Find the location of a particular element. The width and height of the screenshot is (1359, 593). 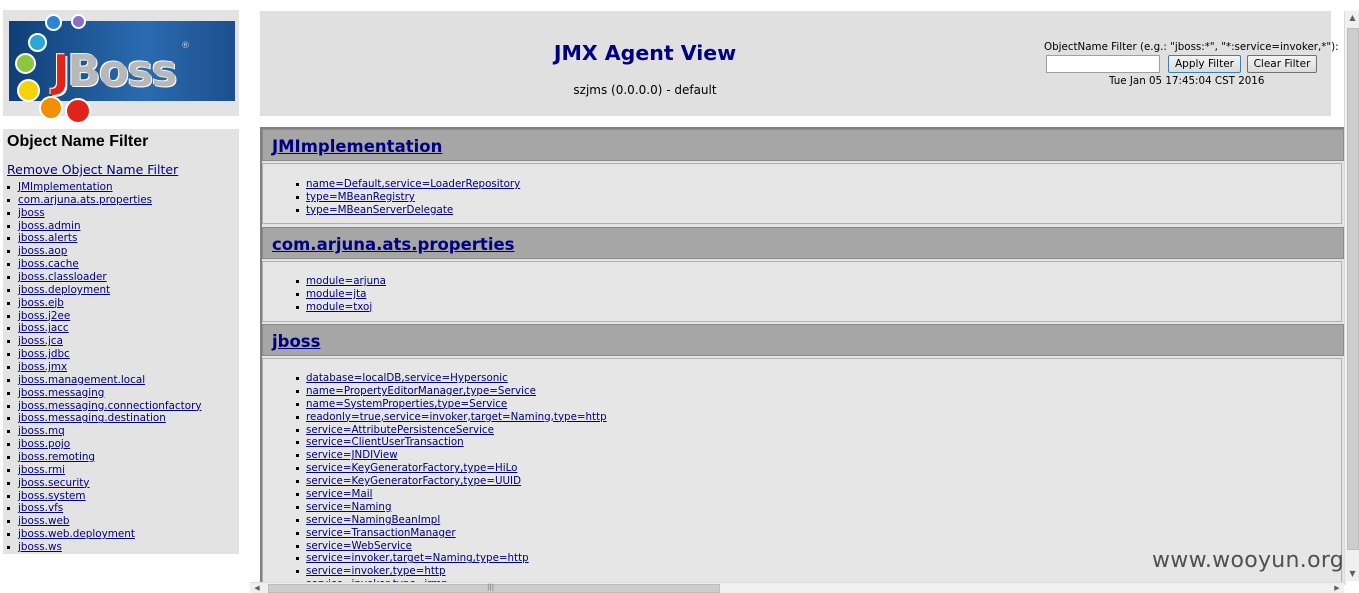

domain-filter-link: jboss.aop is located at coordinates (42, 251).